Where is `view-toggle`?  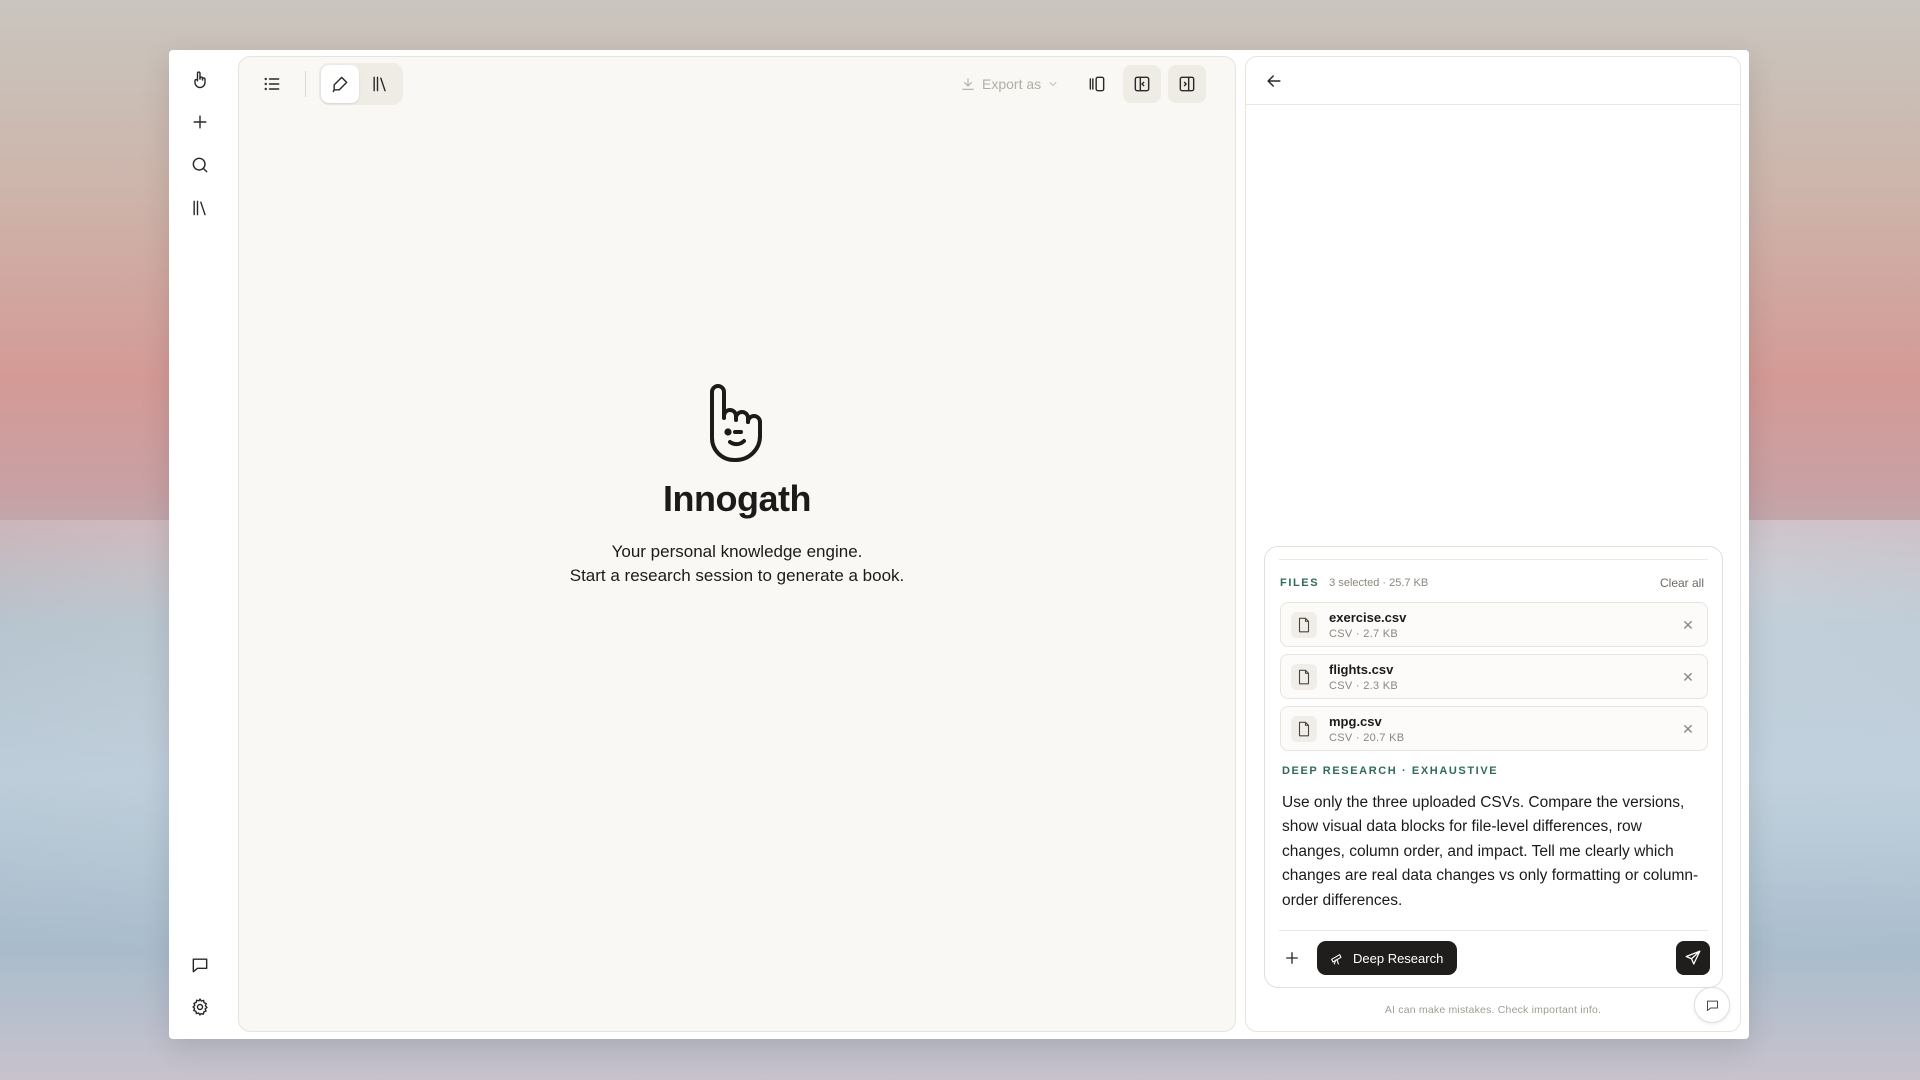
view-toggle is located at coordinates (361, 84).